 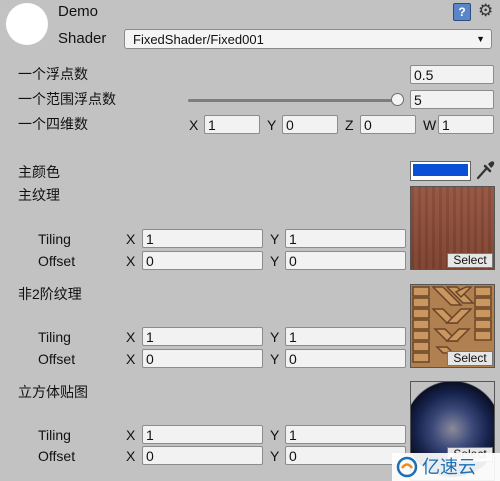 I want to click on help-book-icon: ?, so click(x=462, y=12).